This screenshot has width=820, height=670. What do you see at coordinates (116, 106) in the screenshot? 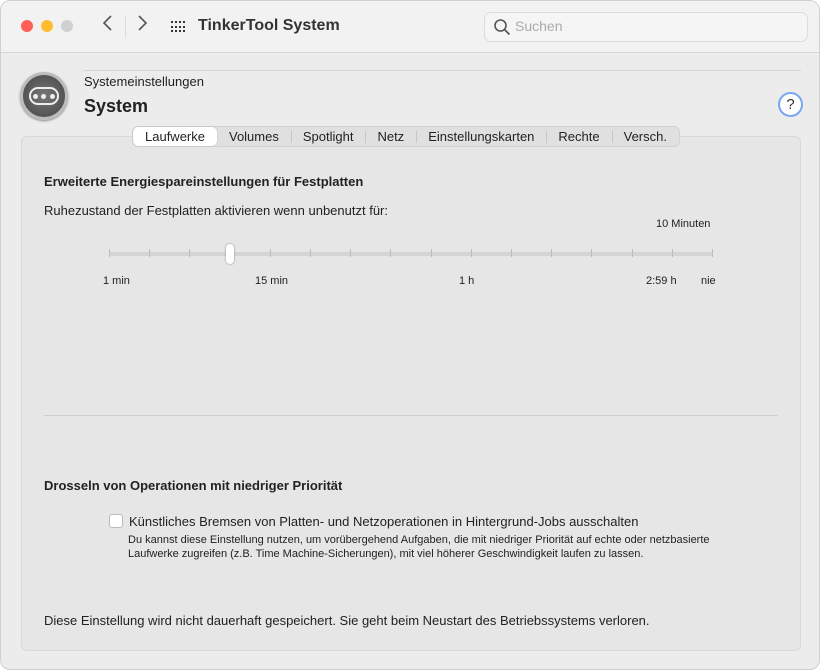
I see `page-title: System` at bounding box center [116, 106].